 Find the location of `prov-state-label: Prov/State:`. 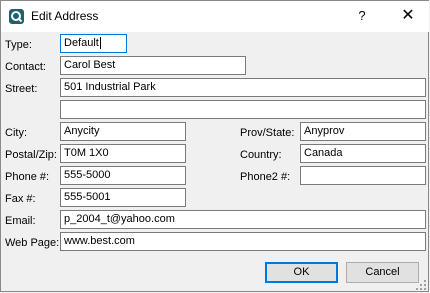

prov-state-label: Prov/State: is located at coordinates (267, 133).